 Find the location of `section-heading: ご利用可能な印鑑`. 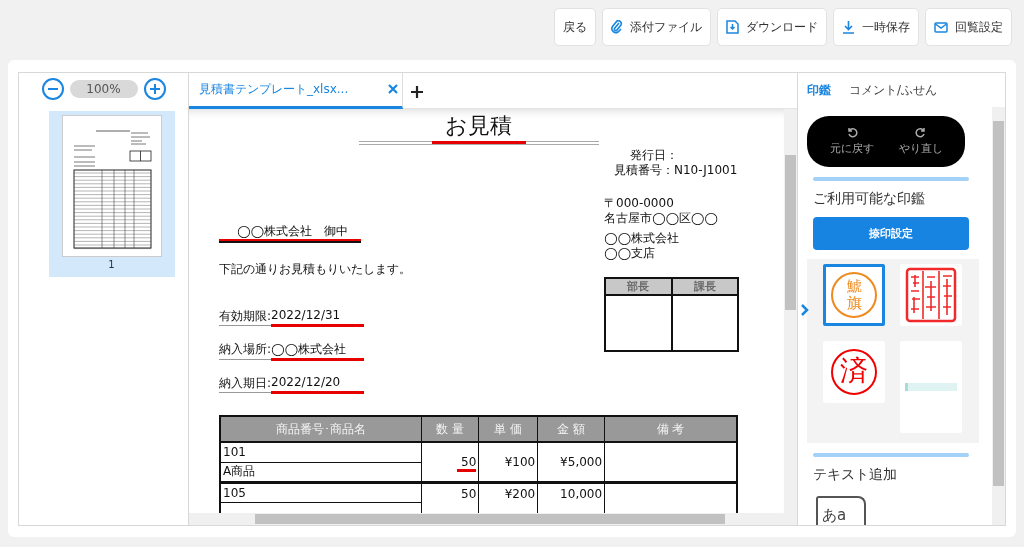

section-heading: ご利用可能な印鑑 is located at coordinates (869, 198).